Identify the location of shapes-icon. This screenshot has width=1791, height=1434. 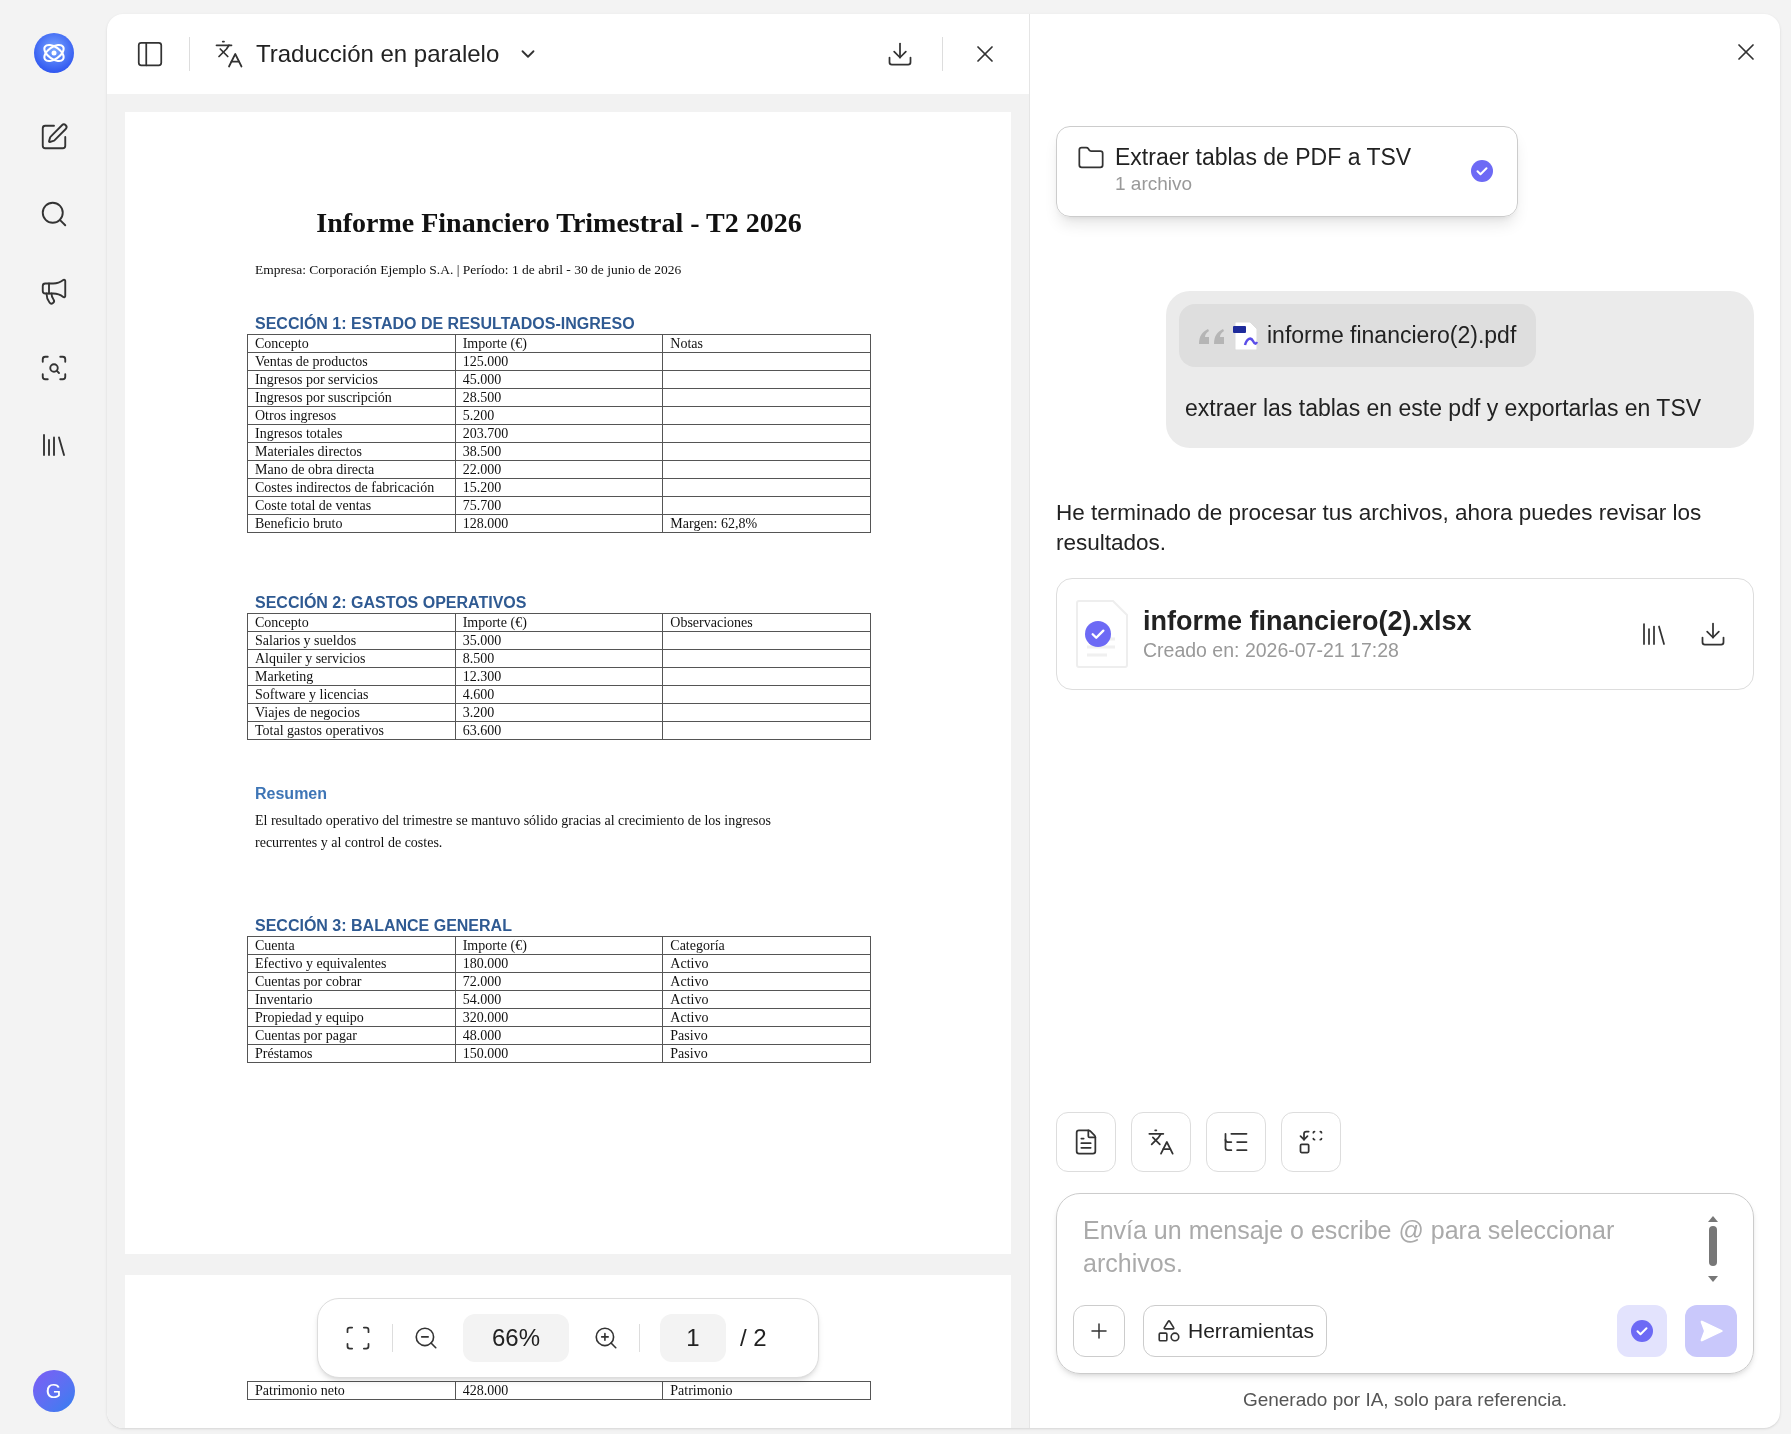
(1169, 1330).